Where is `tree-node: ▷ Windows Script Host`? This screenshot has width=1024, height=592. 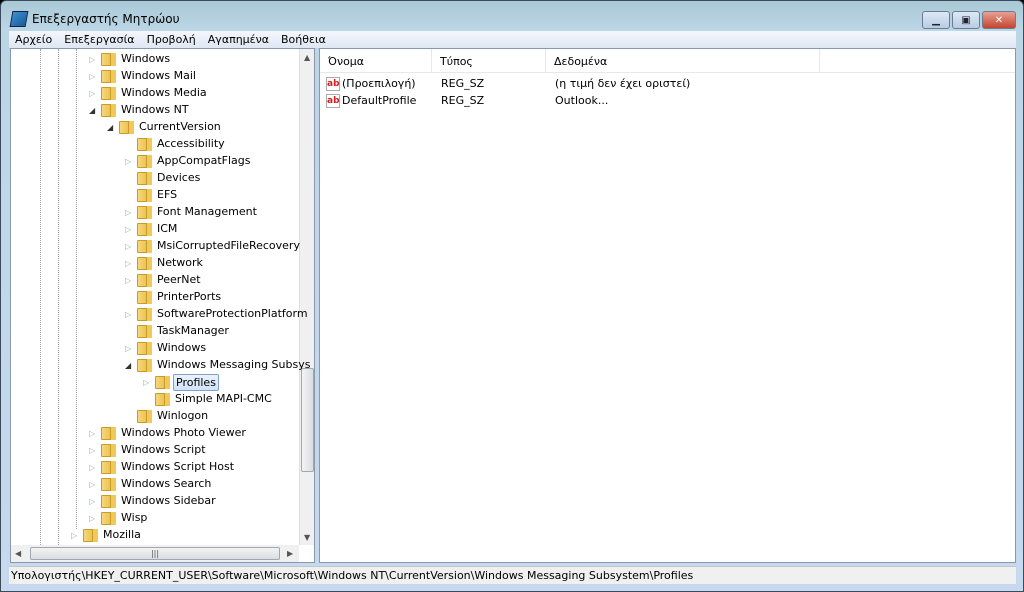
tree-node: ▷ Windows Script Host is located at coordinates (155, 467).